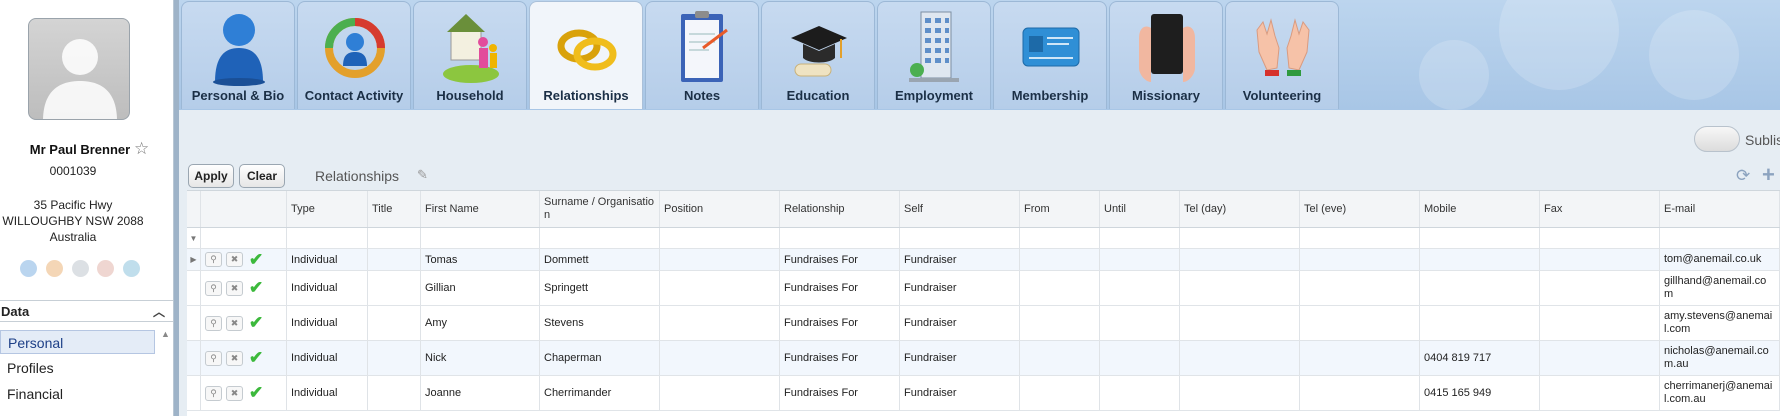  I want to click on tab-employment: Employment, so click(934, 55).